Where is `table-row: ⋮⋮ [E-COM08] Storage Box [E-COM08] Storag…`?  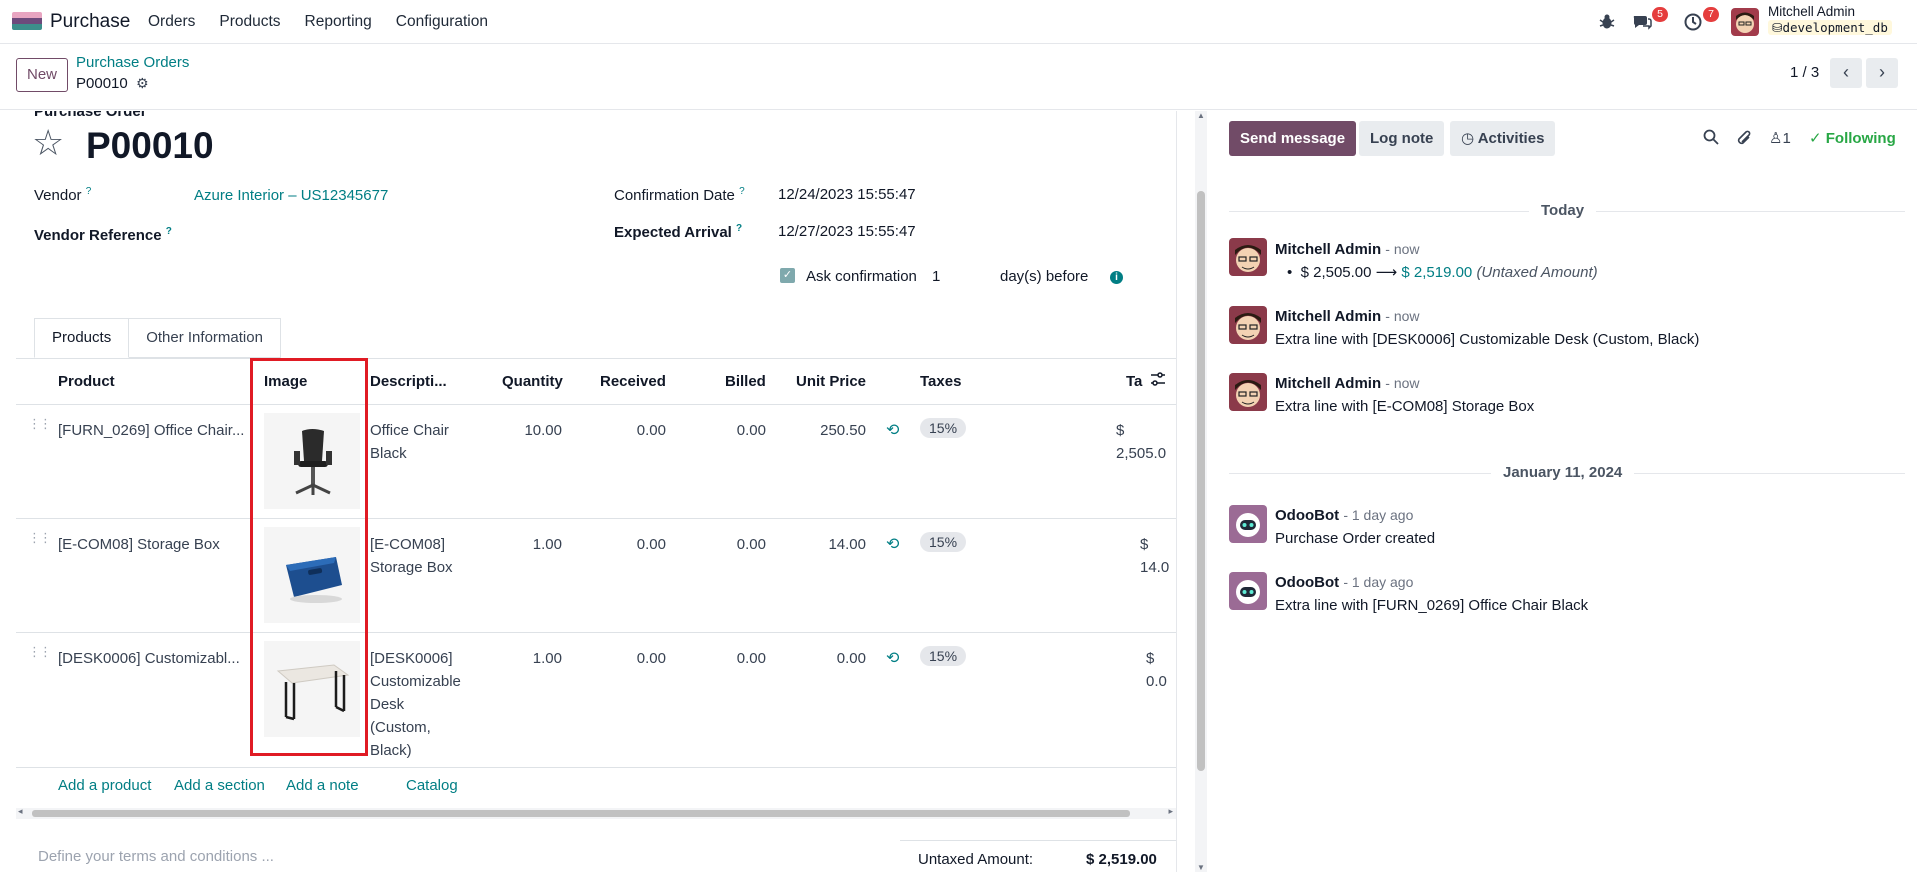
table-row: ⋮⋮ [E-COM08] Storage Box [E-COM08] Storag… is located at coordinates (596, 576).